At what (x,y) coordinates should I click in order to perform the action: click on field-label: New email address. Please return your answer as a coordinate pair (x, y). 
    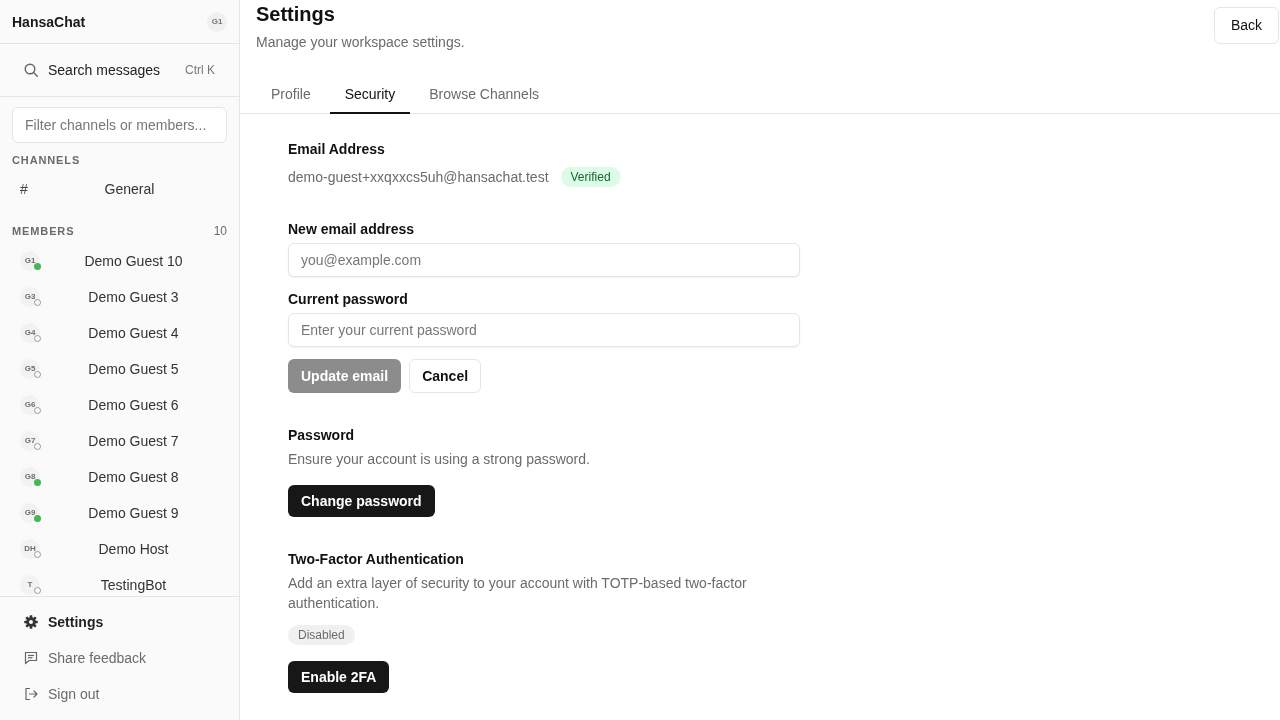
    Looking at the image, I should click on (352, 229).